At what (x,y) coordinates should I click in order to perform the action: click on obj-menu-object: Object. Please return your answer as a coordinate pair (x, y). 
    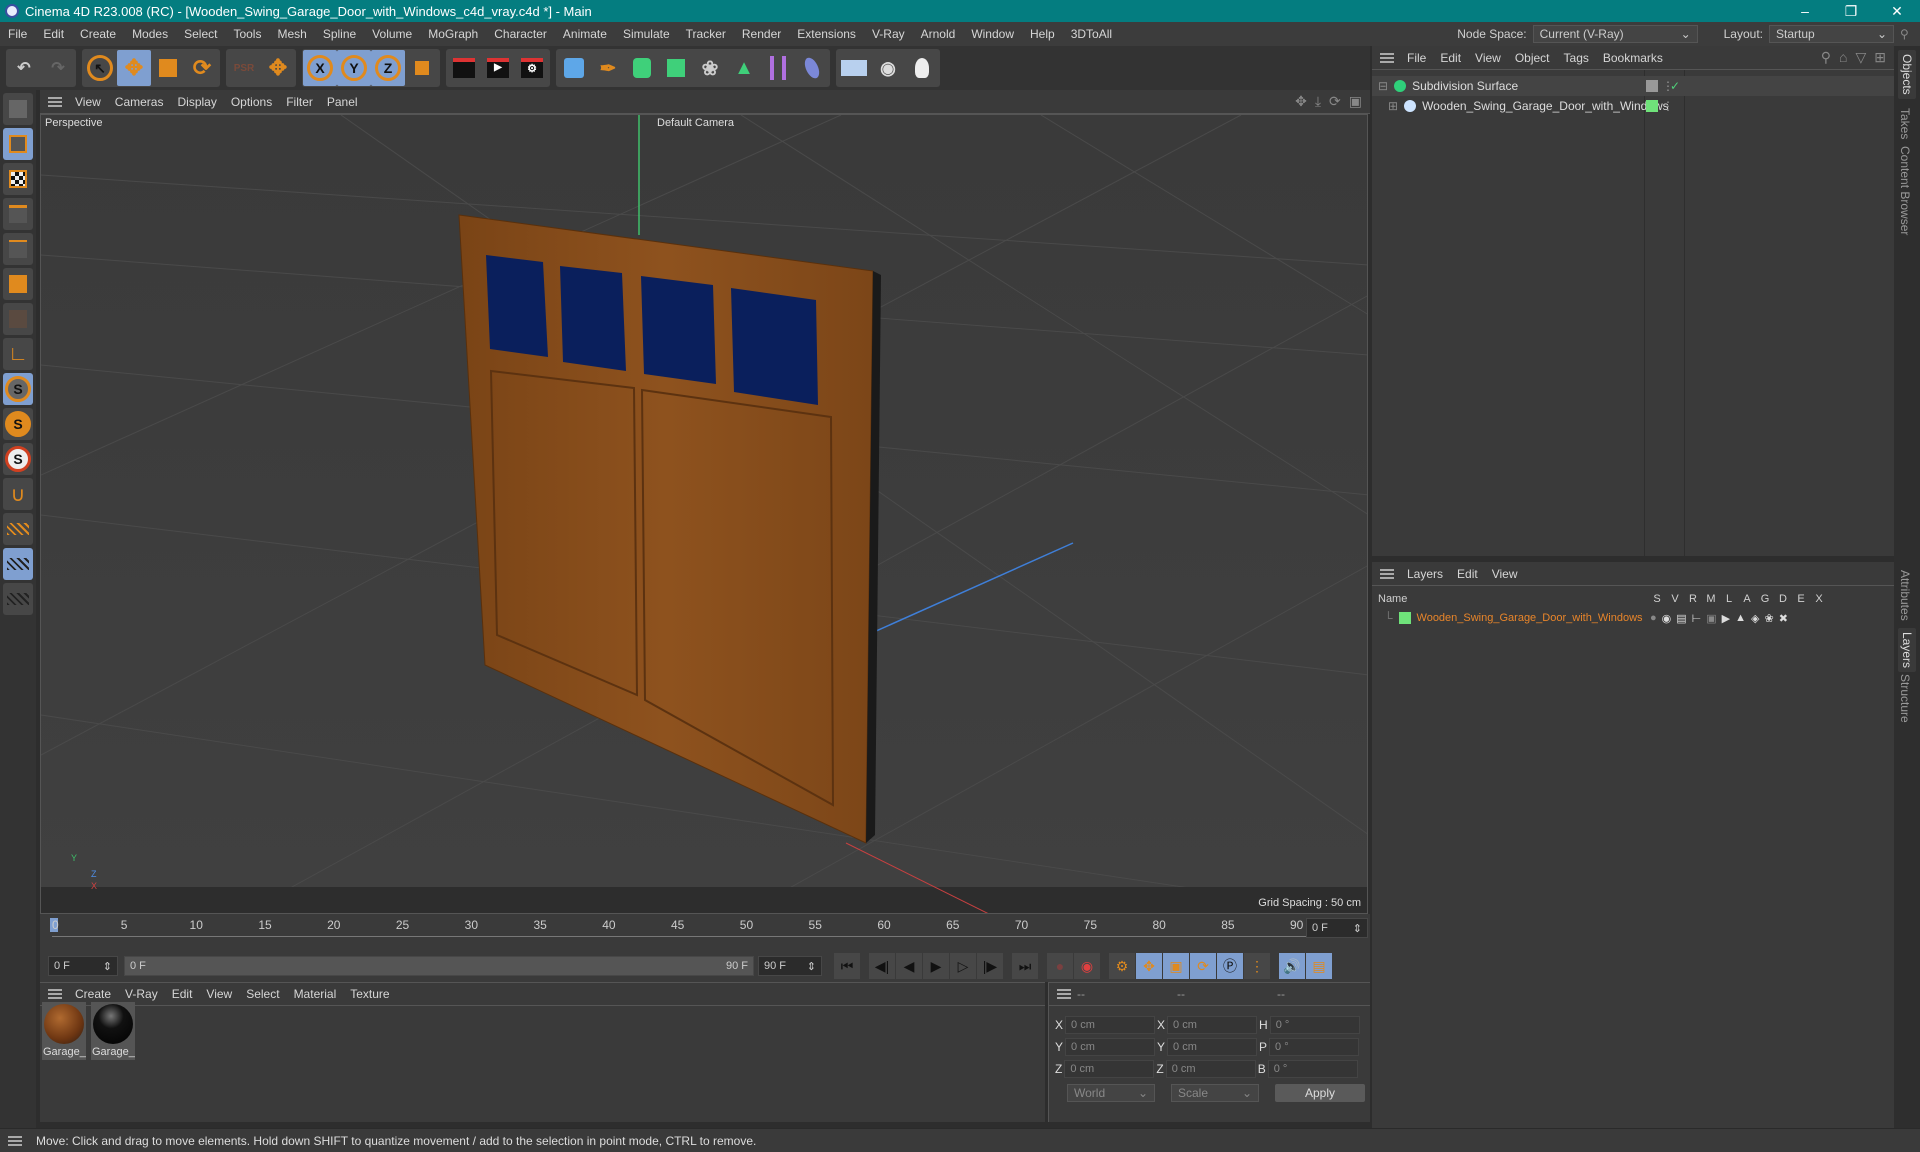
    Looking at the image, I should click on (1532, 58).